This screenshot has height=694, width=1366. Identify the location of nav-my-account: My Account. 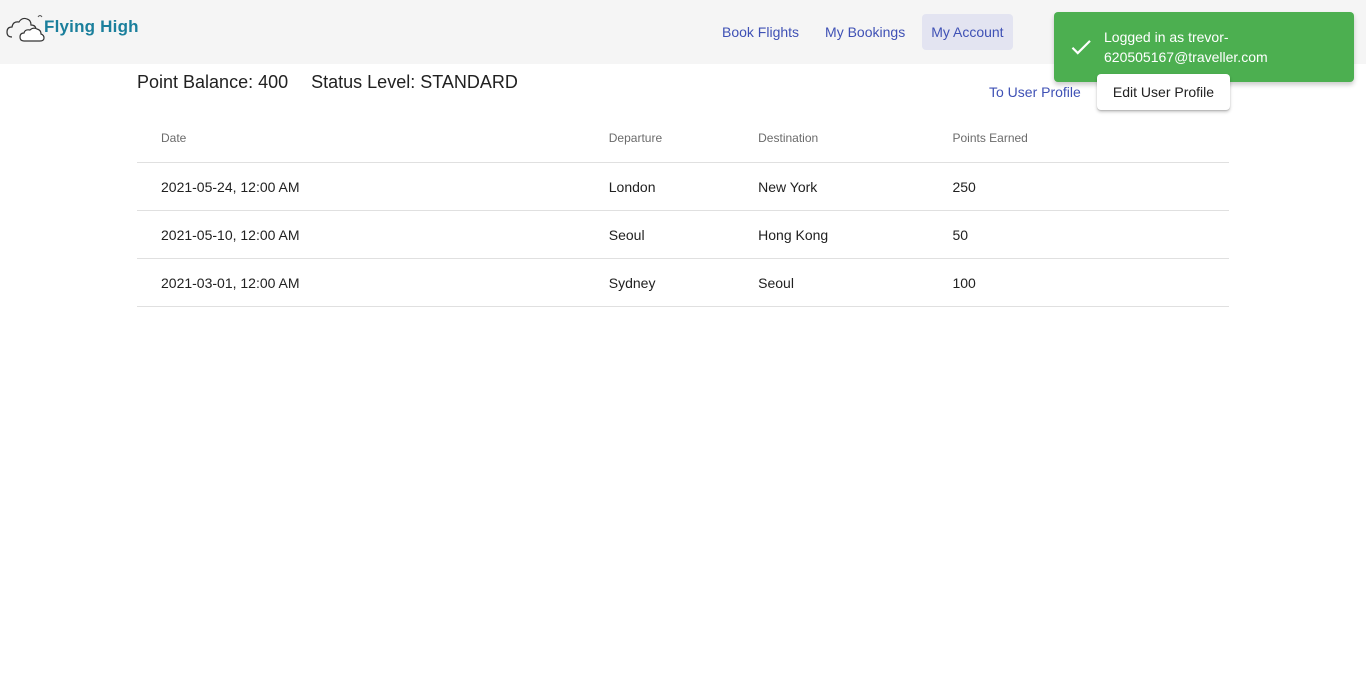
(967, 32).